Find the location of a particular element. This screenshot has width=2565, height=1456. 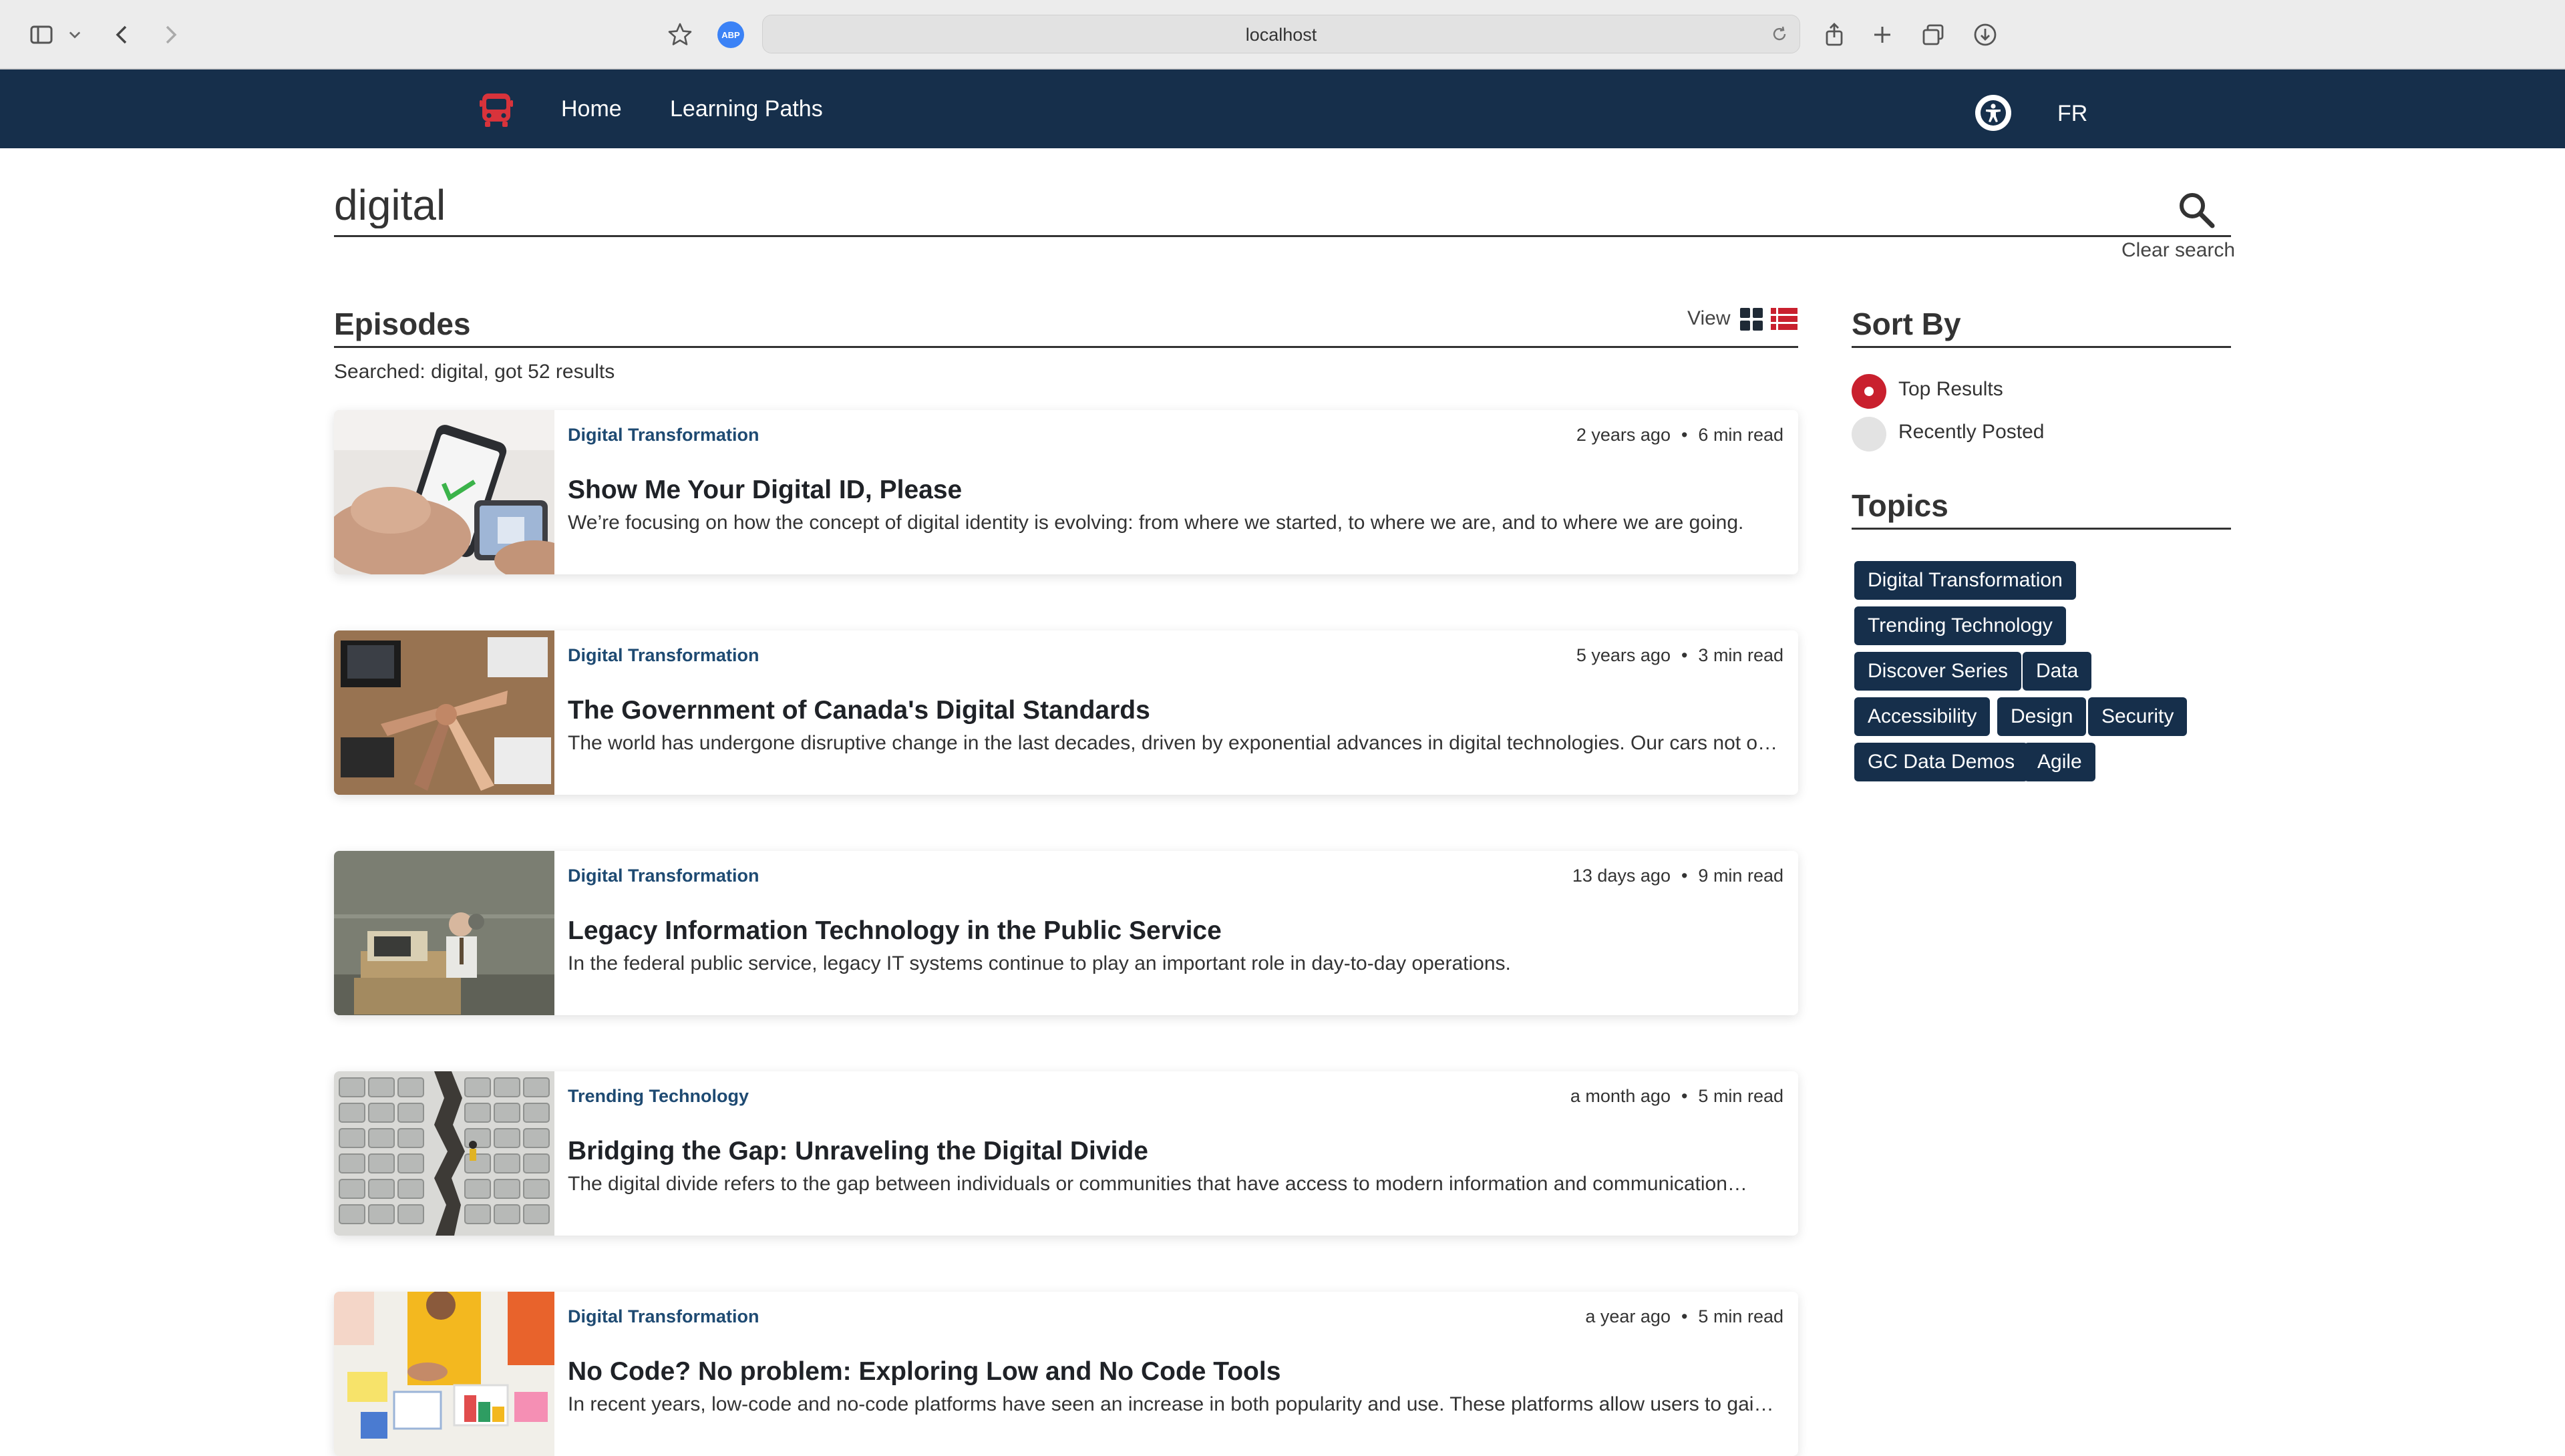

browser-toolbar: ABP localhost is located at coordinates (1282, 34).